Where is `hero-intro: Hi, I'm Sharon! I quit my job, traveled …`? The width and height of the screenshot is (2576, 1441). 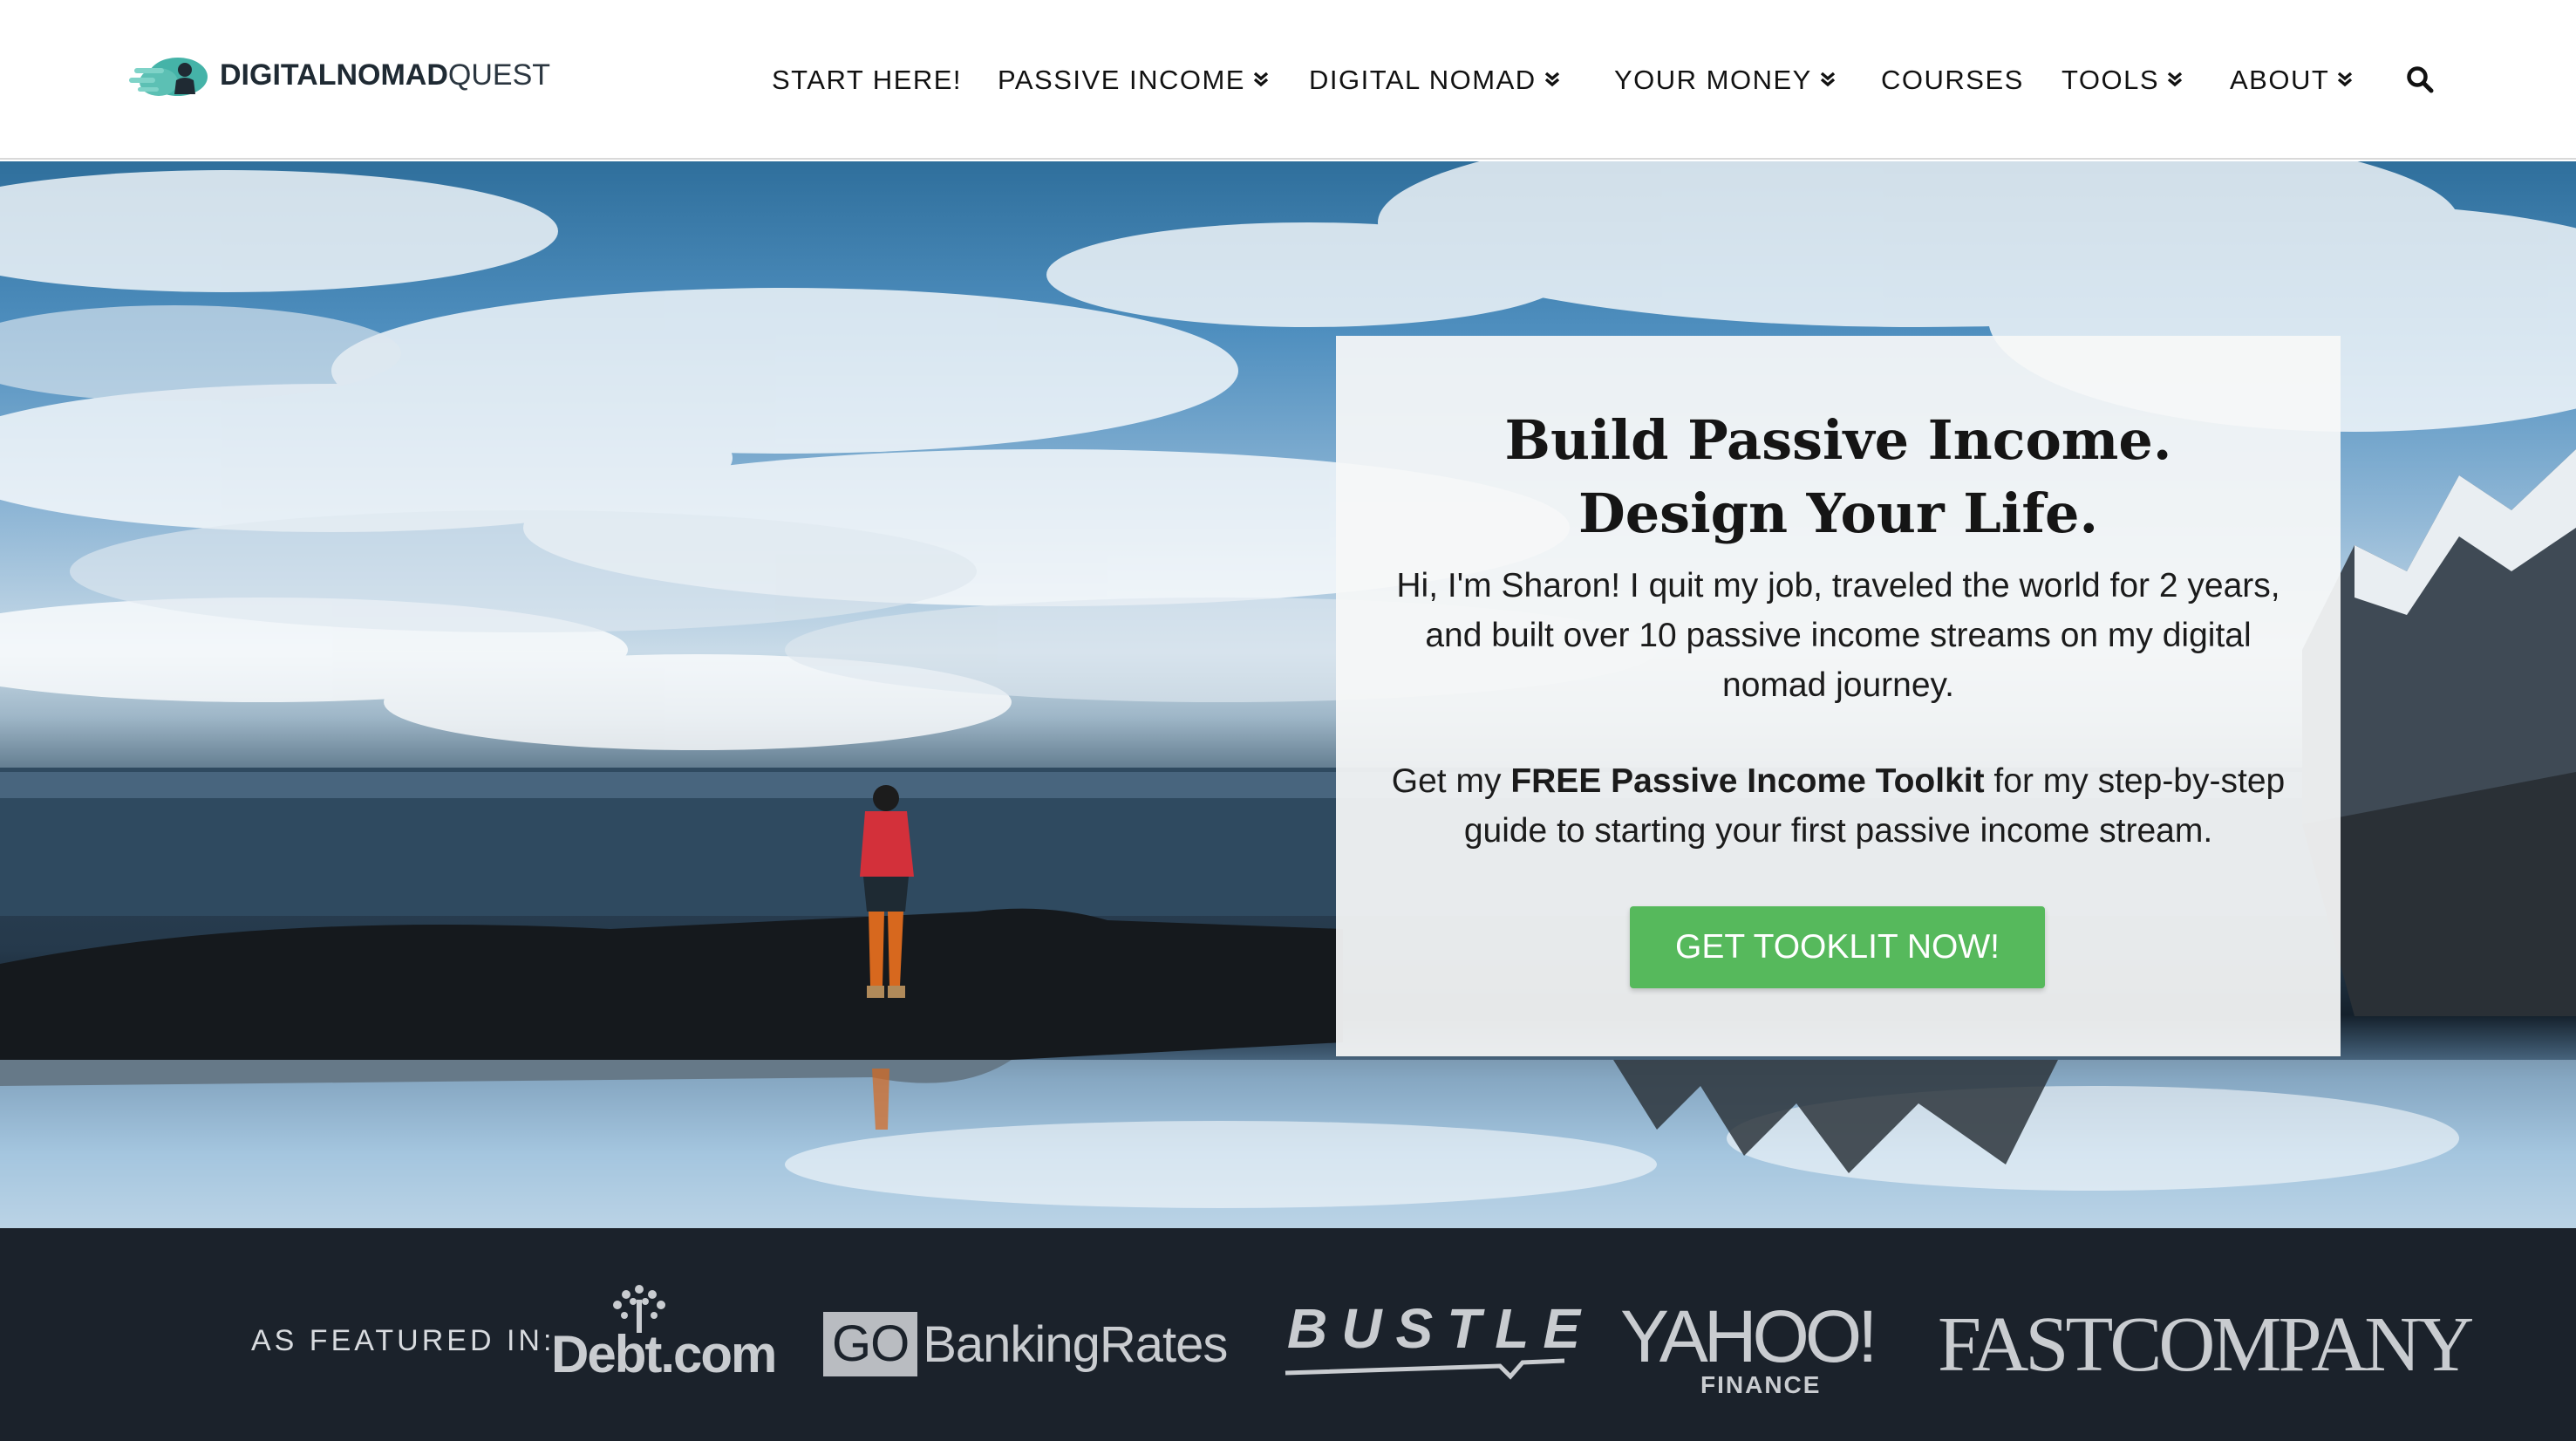
hero-intro: Hi, I'm Sharon! I quit my job, traveled … is located at coordinates (1838, 635).